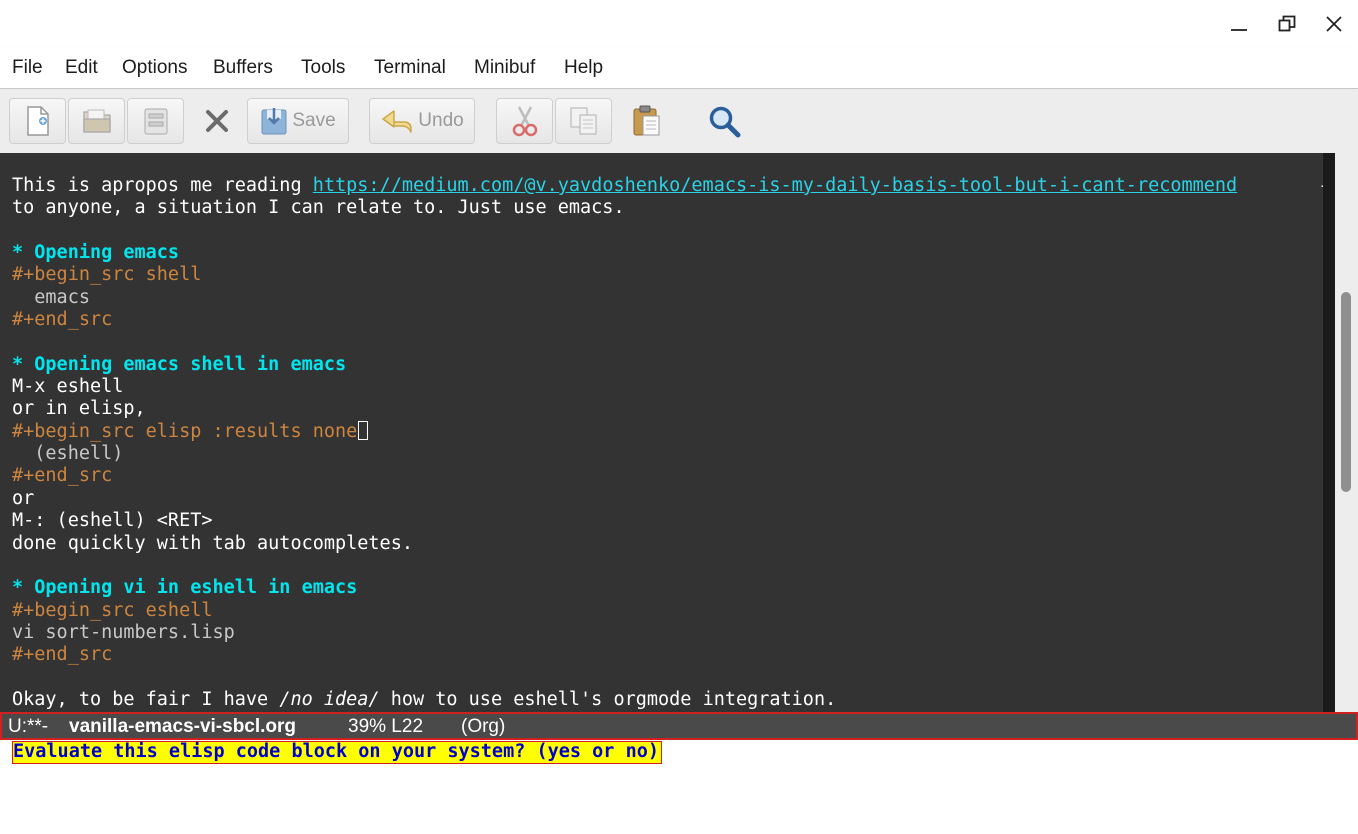 Image resolution: width=1358 pixels, height=834 pixels. I want to click on minibuffer-cursor, so click(730, 752).